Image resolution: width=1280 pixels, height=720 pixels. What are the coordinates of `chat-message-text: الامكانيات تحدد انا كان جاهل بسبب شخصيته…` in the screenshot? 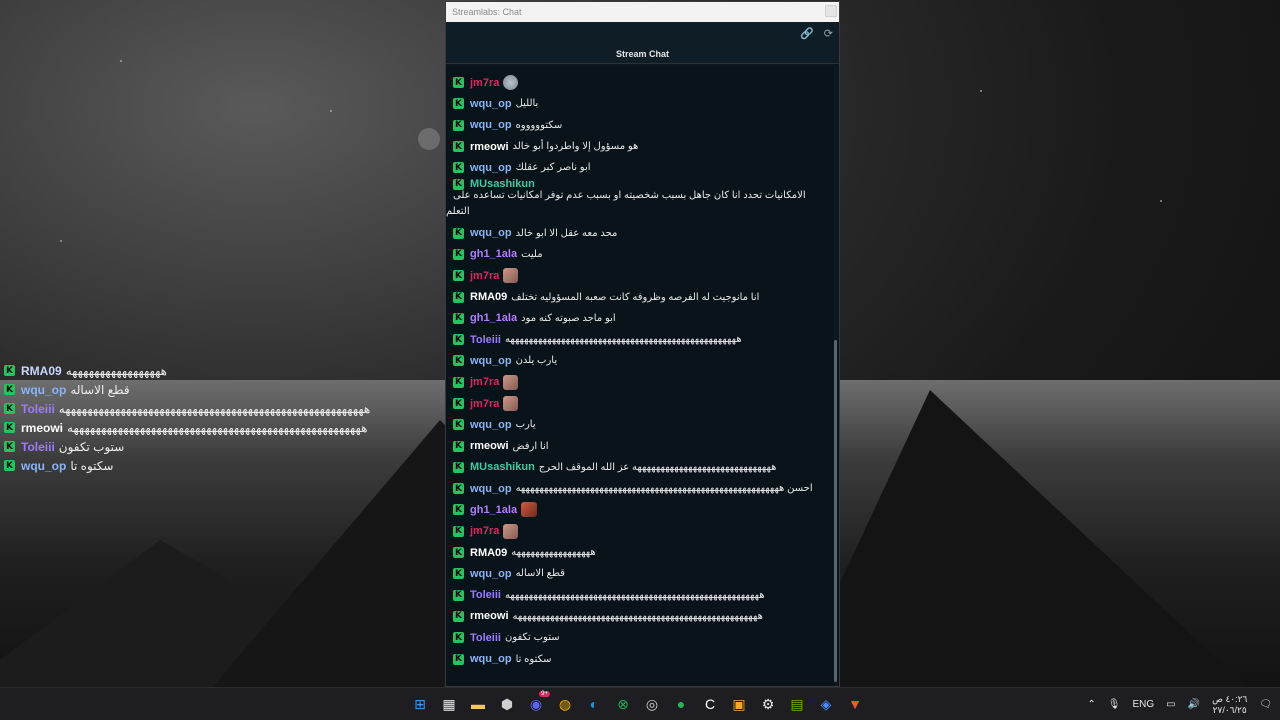 It's located at (629, 196).